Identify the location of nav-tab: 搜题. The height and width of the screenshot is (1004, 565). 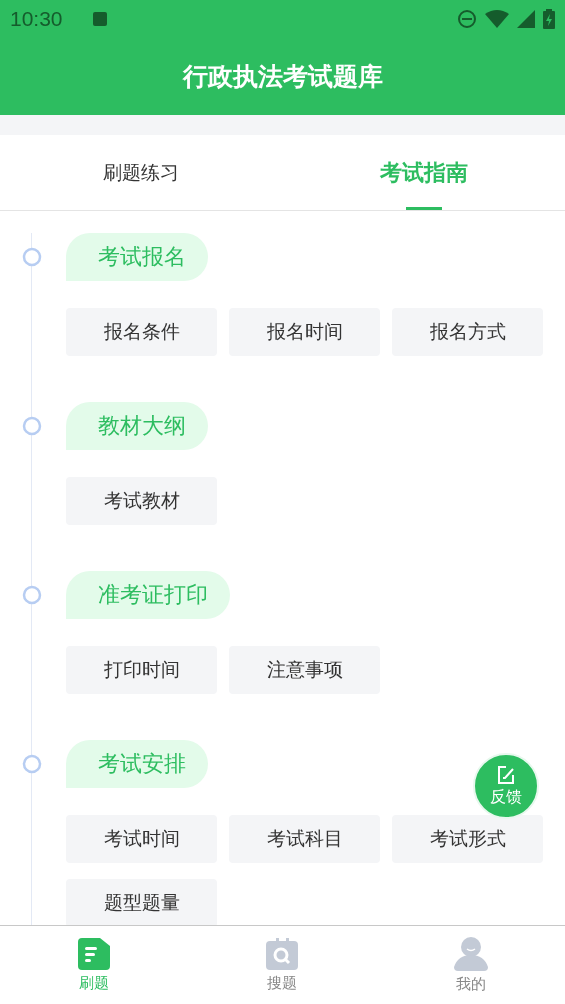
(282, 965).